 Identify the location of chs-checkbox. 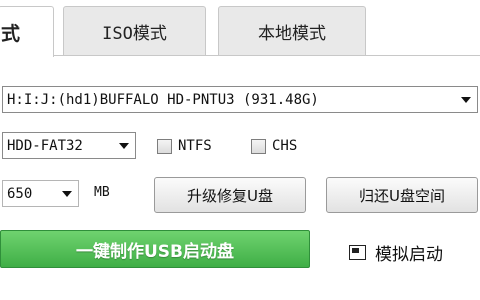
(258, 146).